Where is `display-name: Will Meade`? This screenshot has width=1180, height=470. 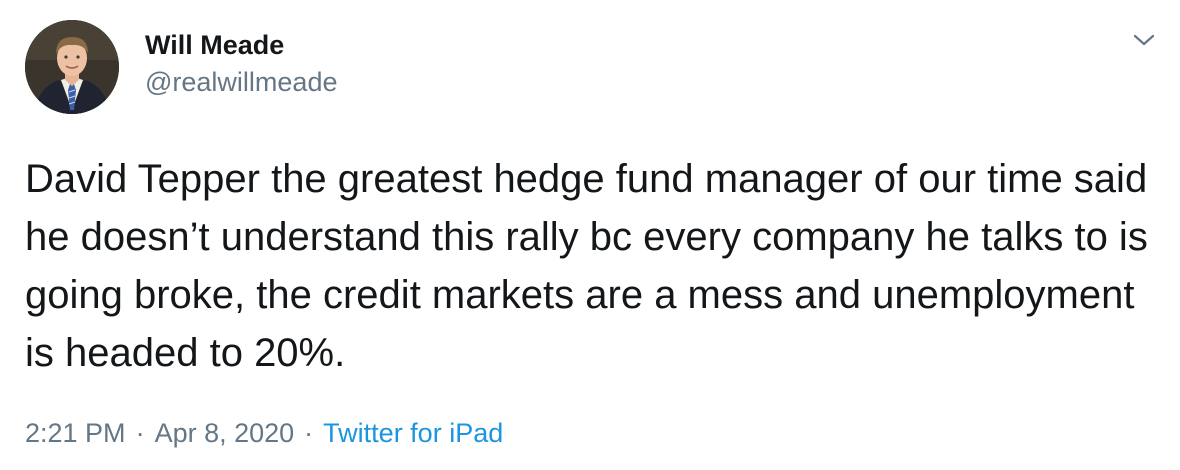 display-name: Will Meade is located at coordinates (214, 45).